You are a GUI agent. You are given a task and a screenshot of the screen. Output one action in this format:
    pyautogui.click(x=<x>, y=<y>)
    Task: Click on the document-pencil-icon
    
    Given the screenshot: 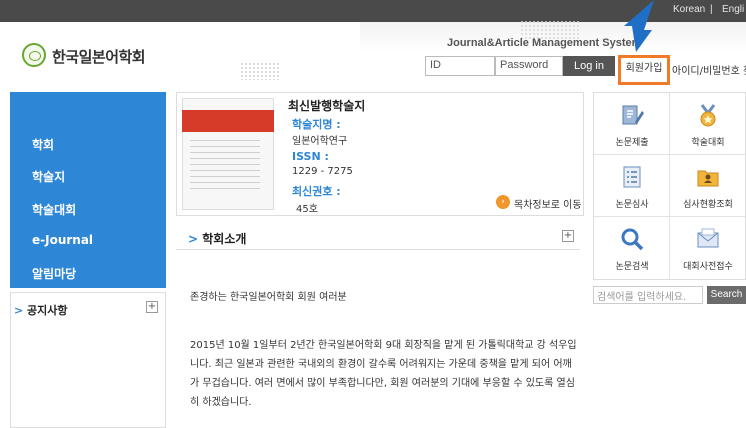 What is the action you would take?
    pyautogui.click(x=633, y=115)
    